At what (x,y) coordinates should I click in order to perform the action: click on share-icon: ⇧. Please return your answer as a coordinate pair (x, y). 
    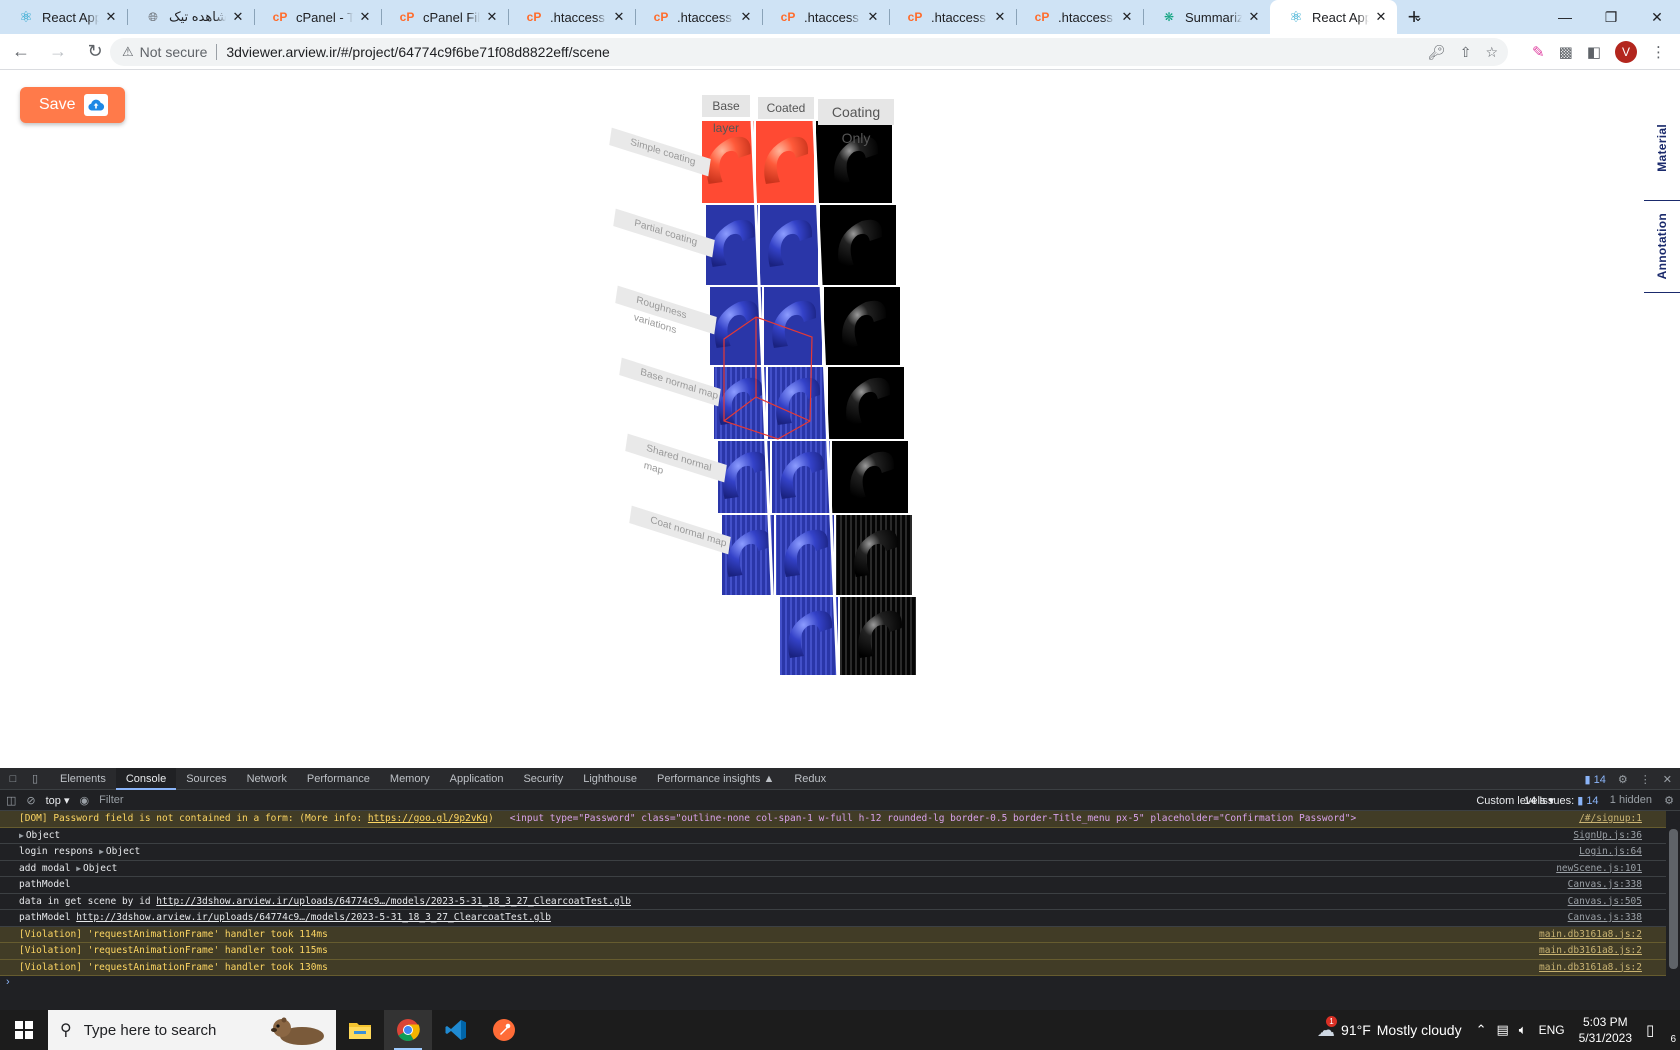
    Looking at the image, I should click on (1466, 52).